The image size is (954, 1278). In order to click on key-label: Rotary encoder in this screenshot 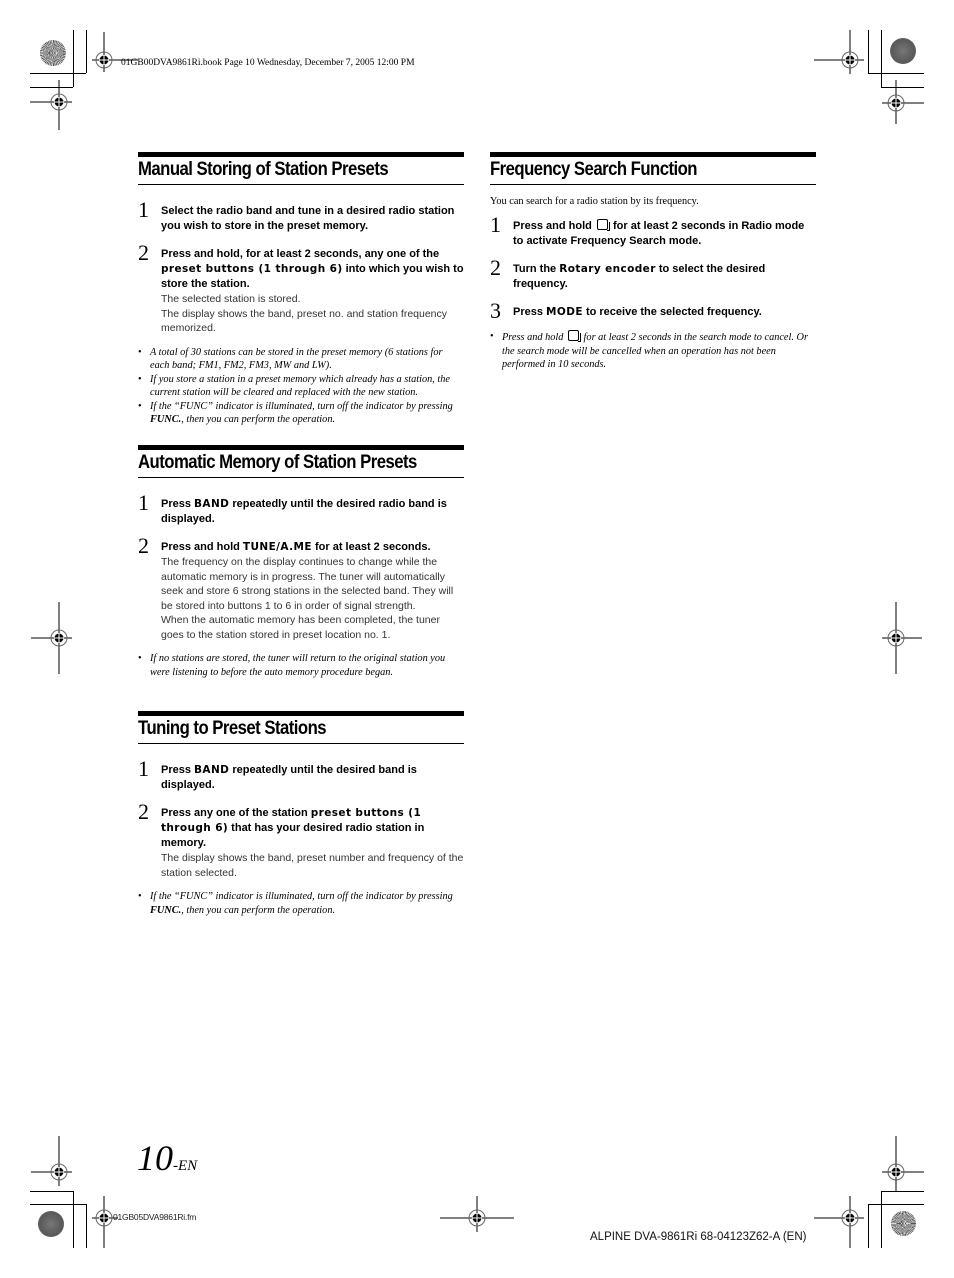, I will do `click(607, 269)`.